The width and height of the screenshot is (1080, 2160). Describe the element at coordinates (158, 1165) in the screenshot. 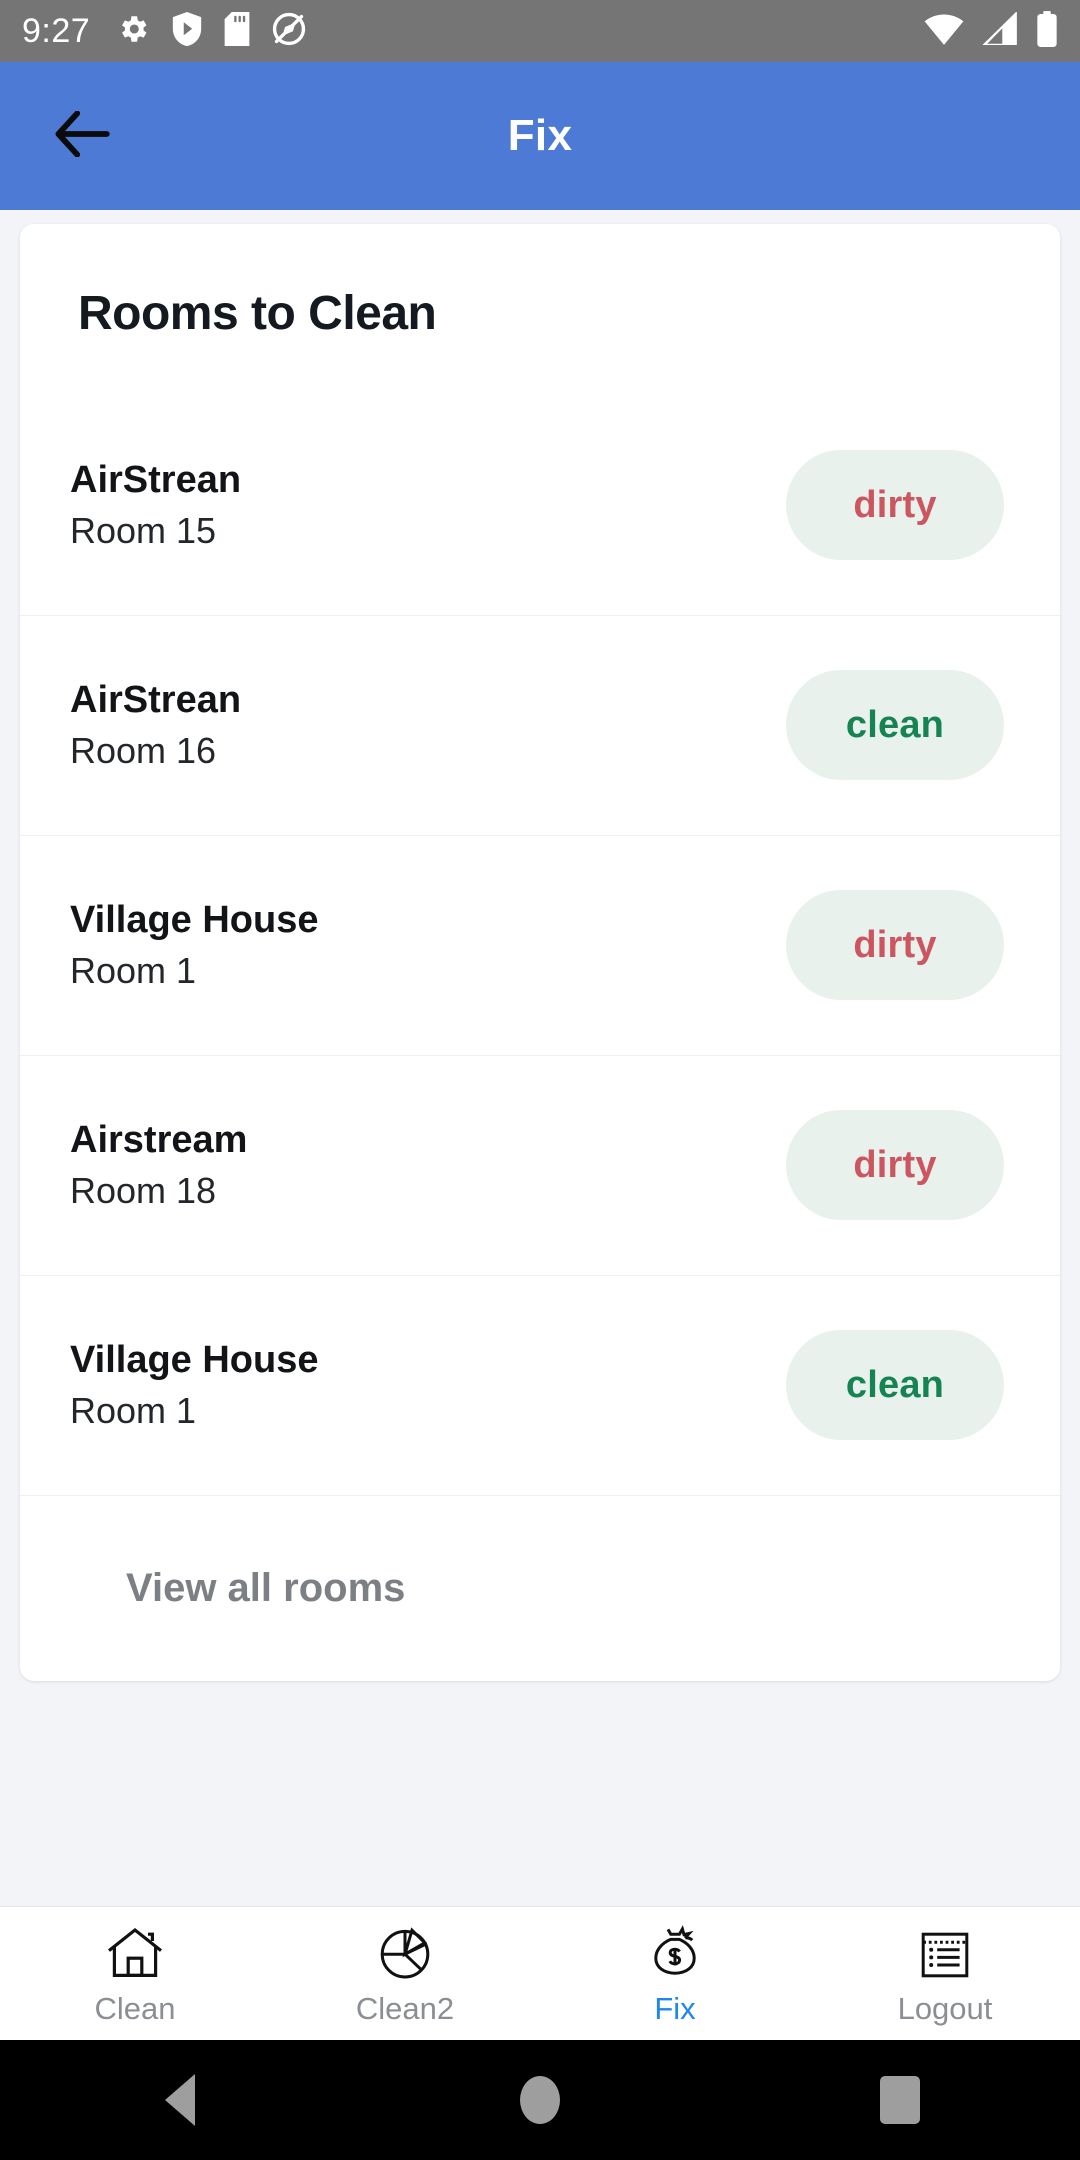

I see `room-info: Airstream Room 18` at that location.